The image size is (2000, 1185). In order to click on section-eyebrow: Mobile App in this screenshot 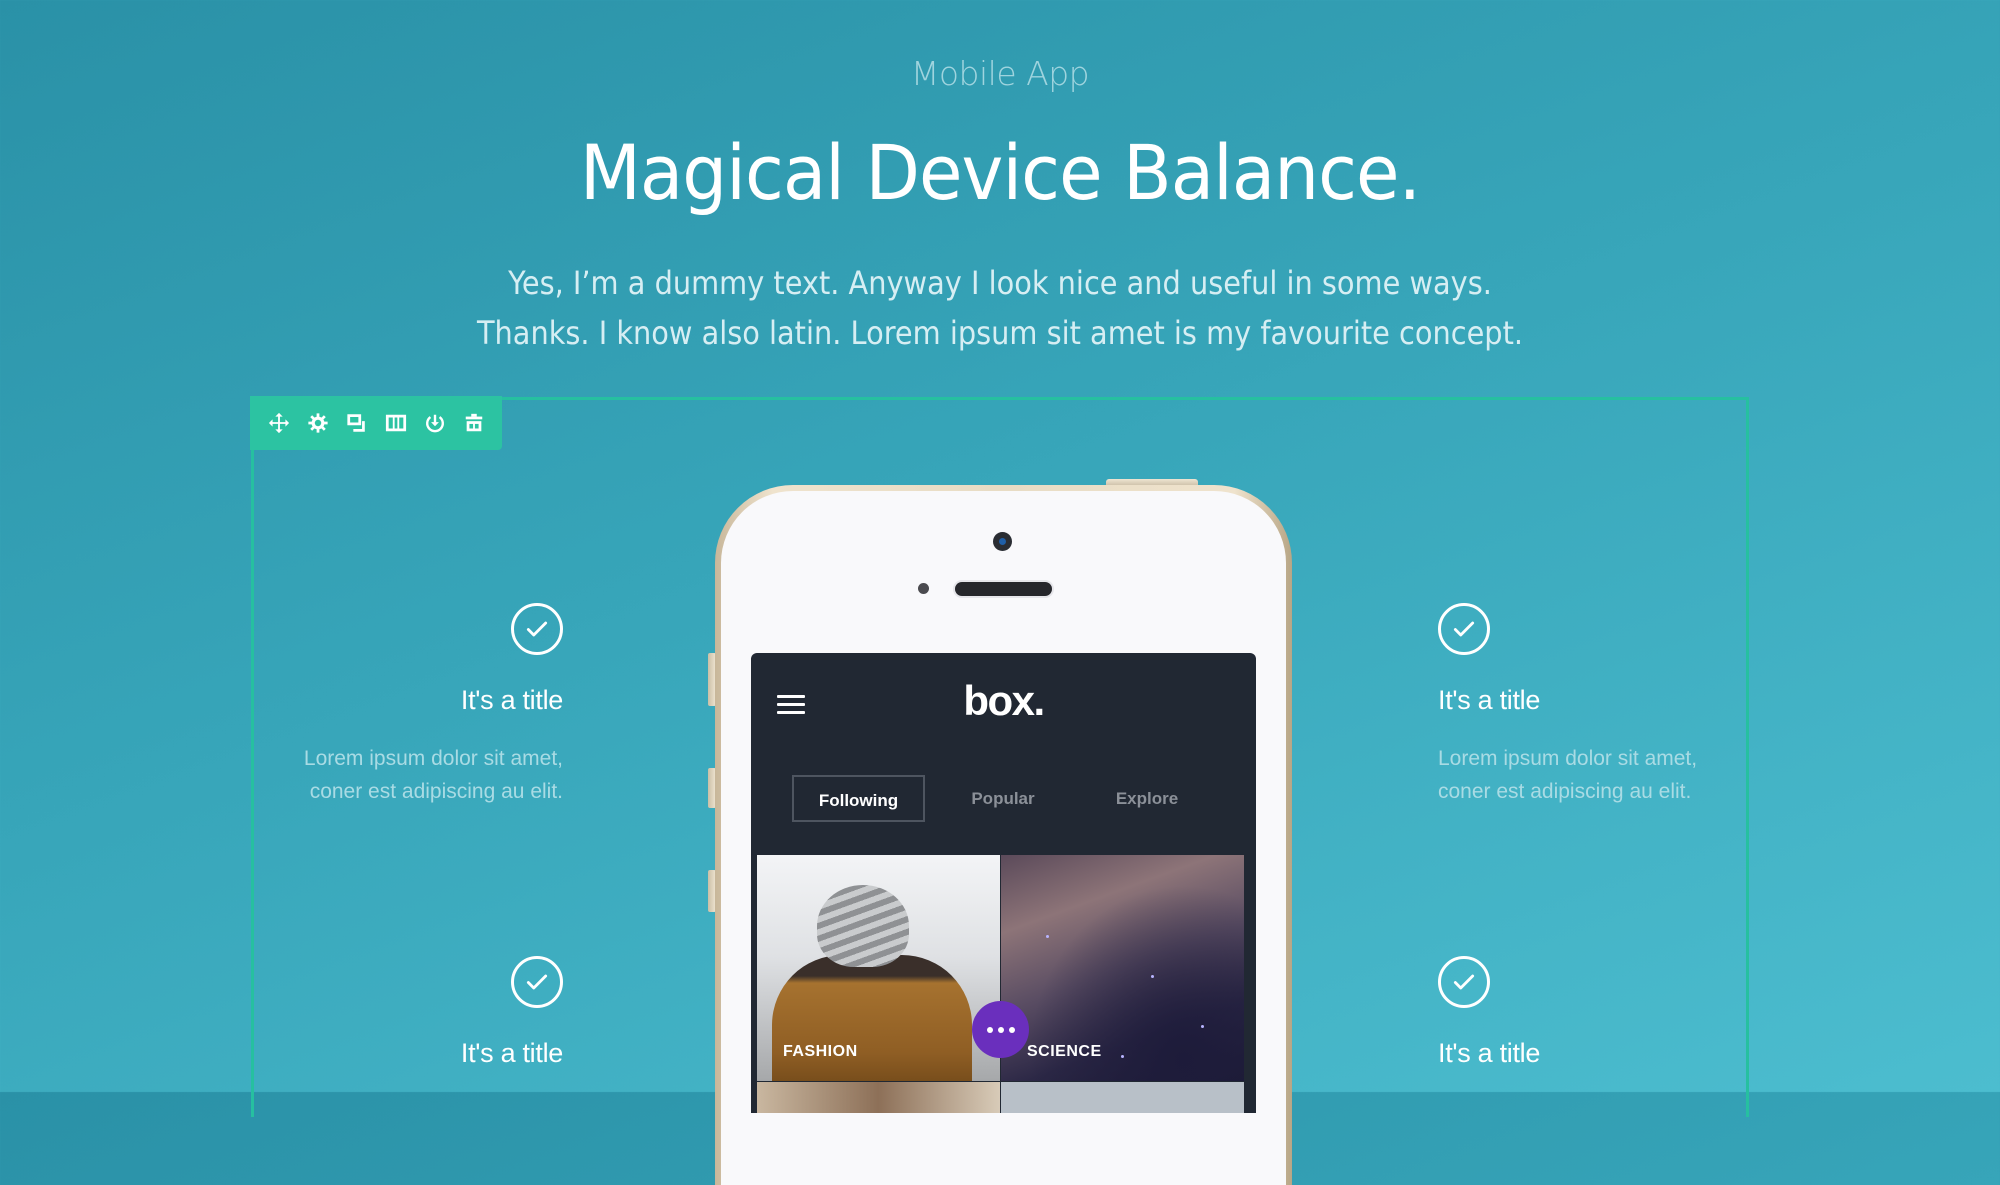, I will do `click(1000, 73)`.